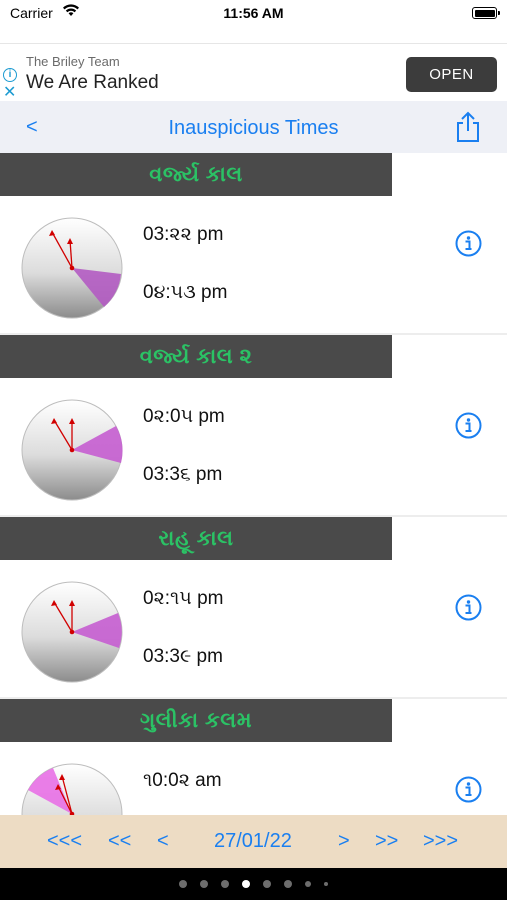 This screenshot has width=507, height=900. I want to click on next-day-button: >, so click(344, 841).